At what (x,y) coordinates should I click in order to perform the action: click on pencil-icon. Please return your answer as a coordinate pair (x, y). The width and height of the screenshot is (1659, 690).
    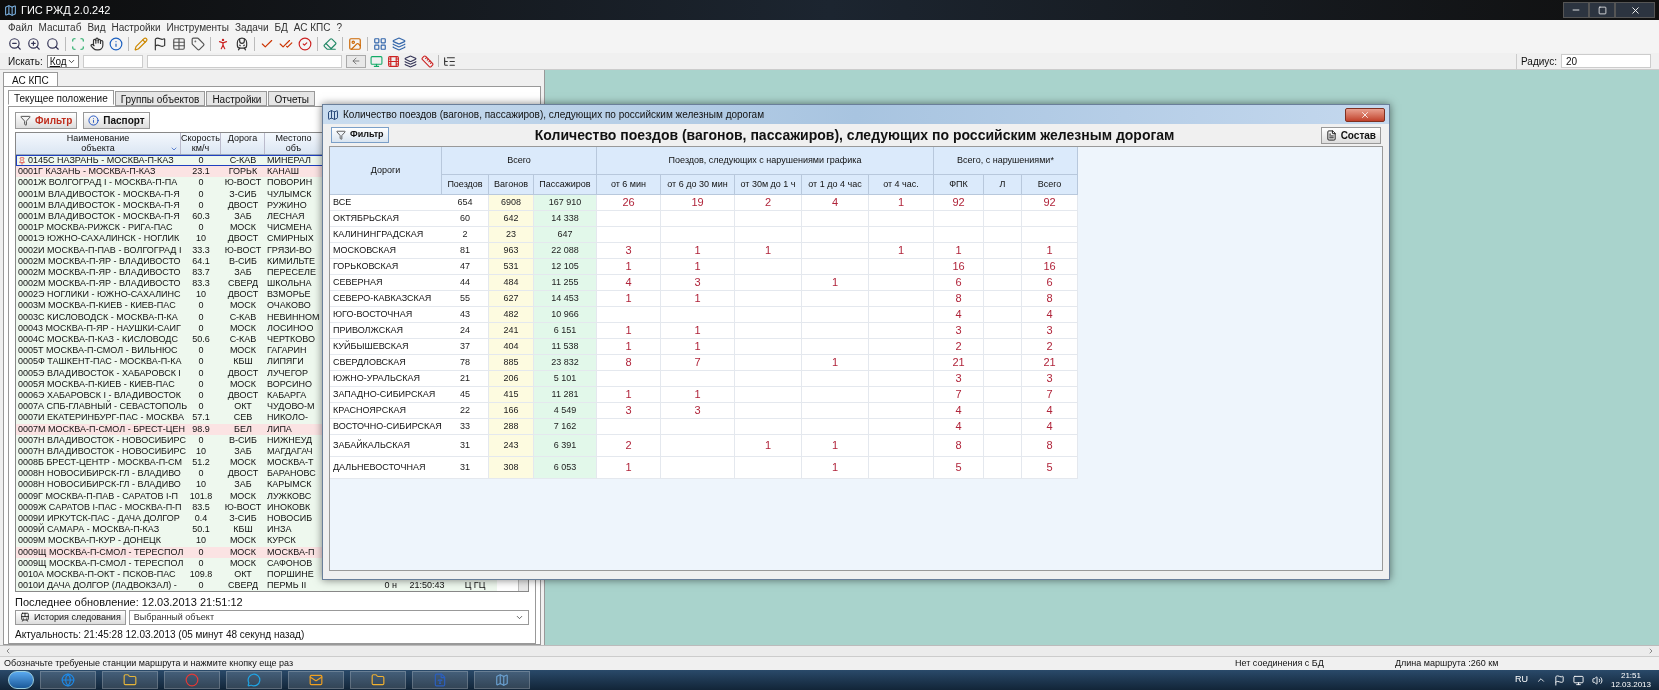
    Looking at the image, I should click on (141, 44).